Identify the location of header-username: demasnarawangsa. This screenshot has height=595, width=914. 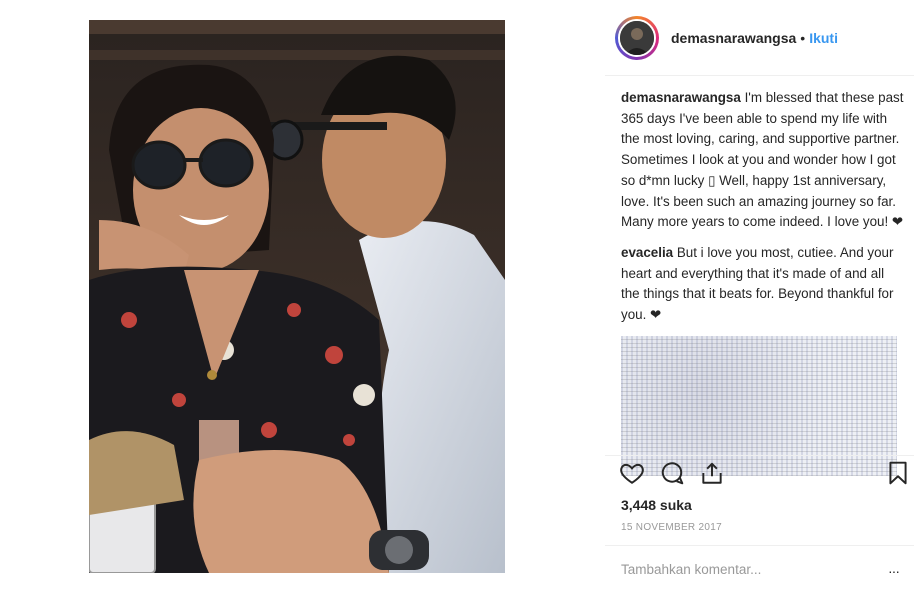
(733, 38).